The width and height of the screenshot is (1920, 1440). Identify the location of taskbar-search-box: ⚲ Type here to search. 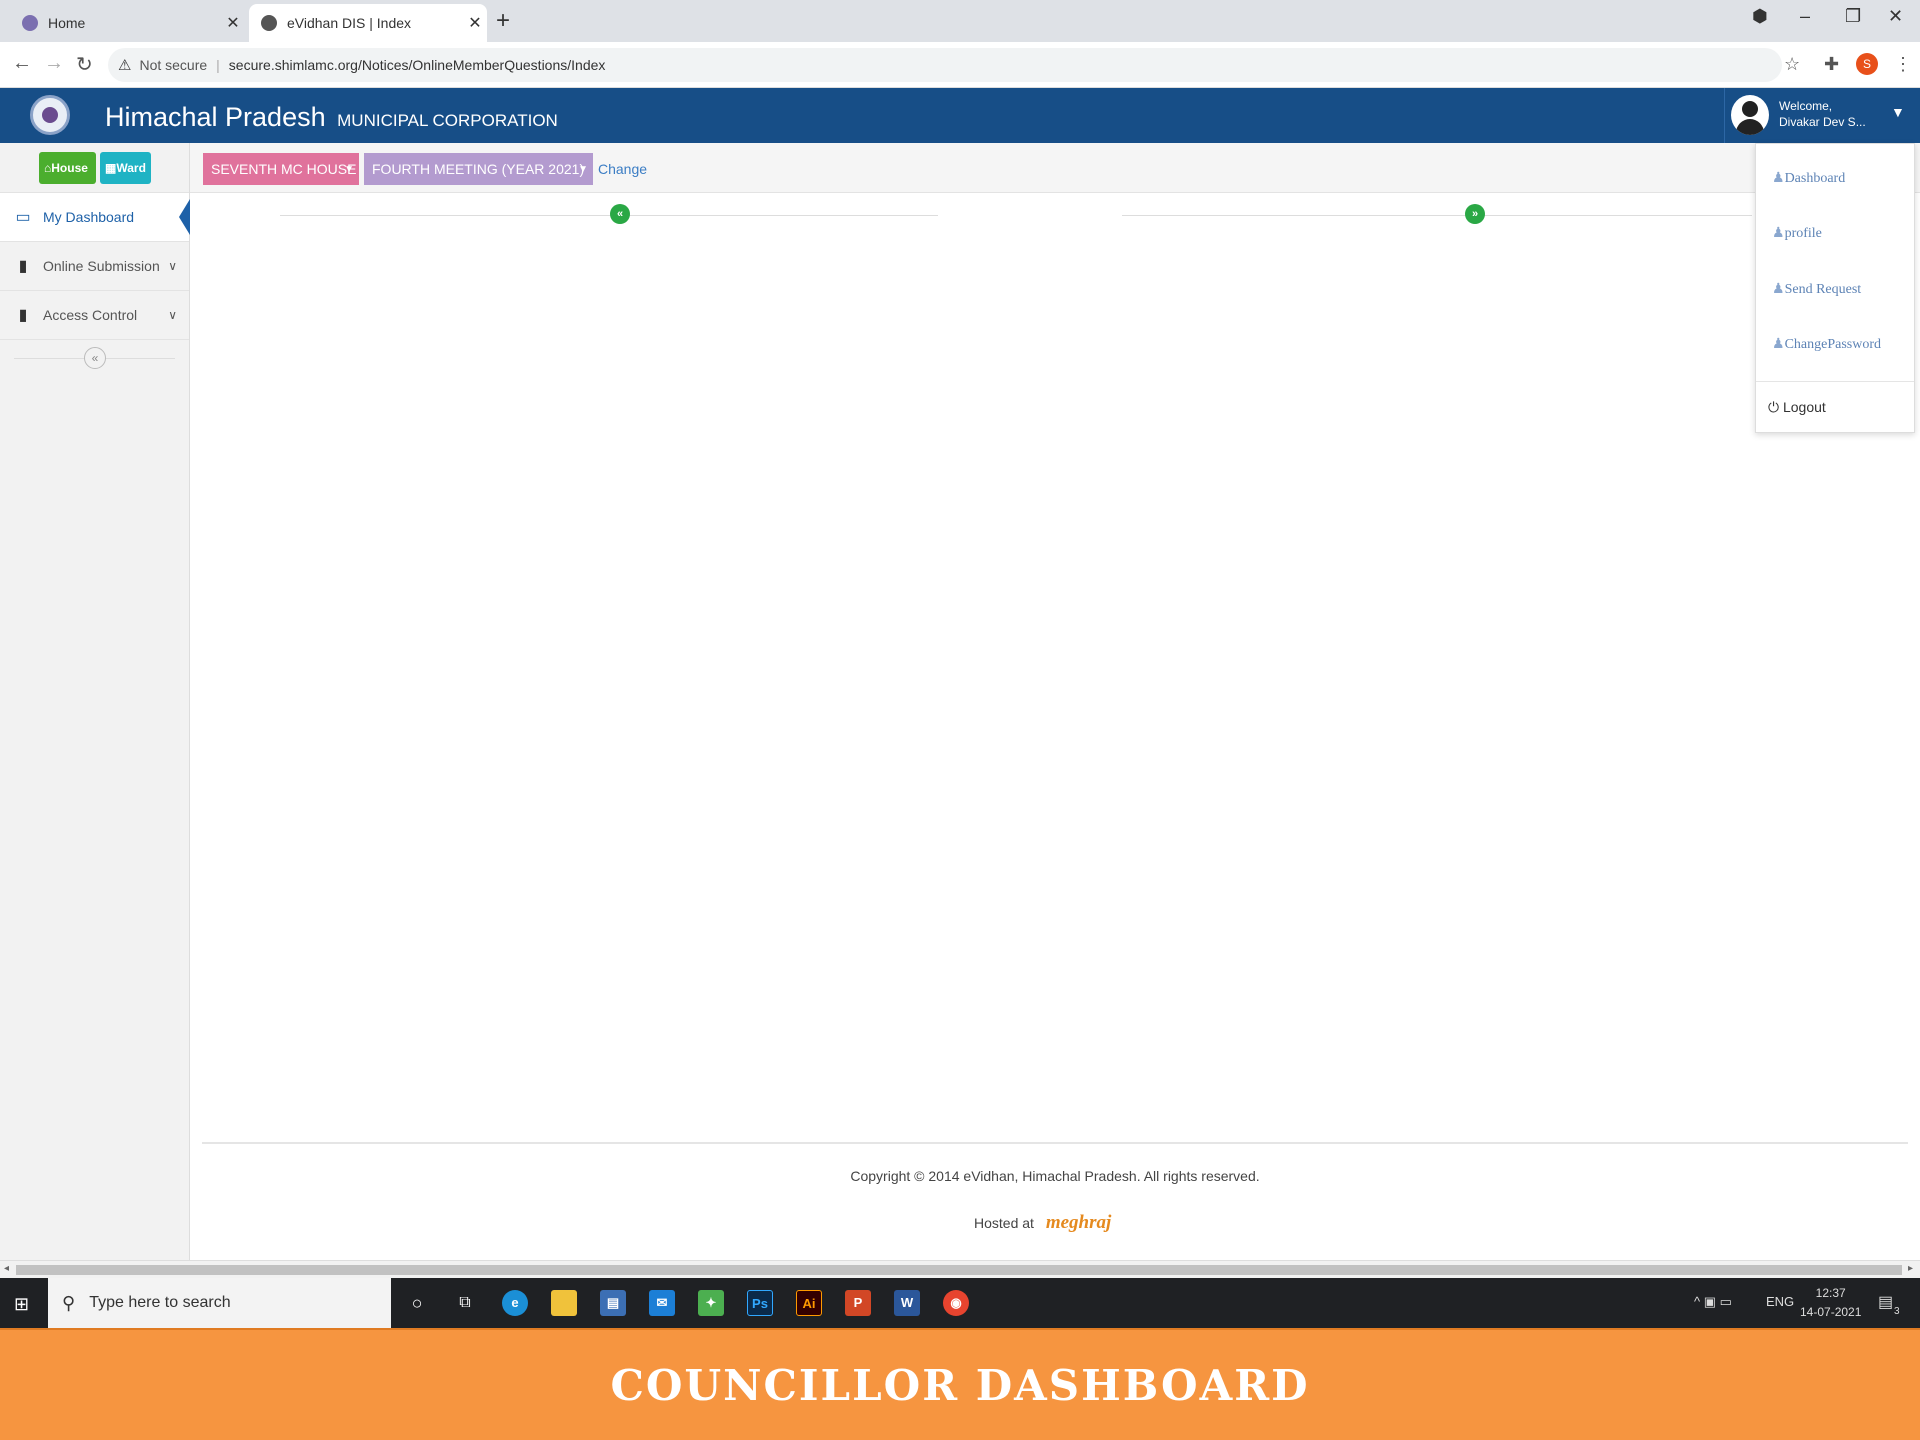
(219, 1303).